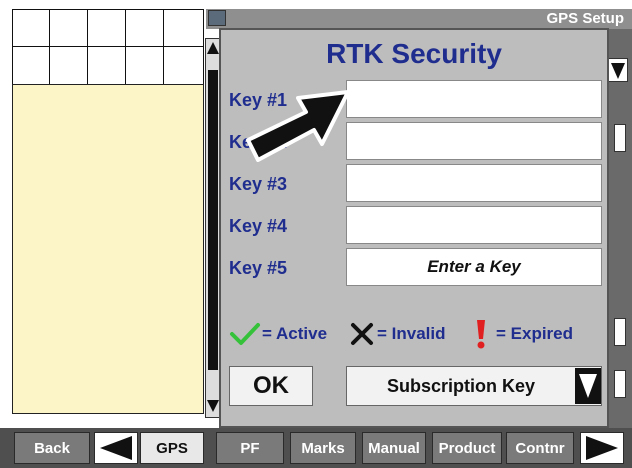 The image size is (632, 468). What do you see at coordinates (213, 406) in the screenshot?
I see `scroll-down-icon` at bounding box center [213, 406].